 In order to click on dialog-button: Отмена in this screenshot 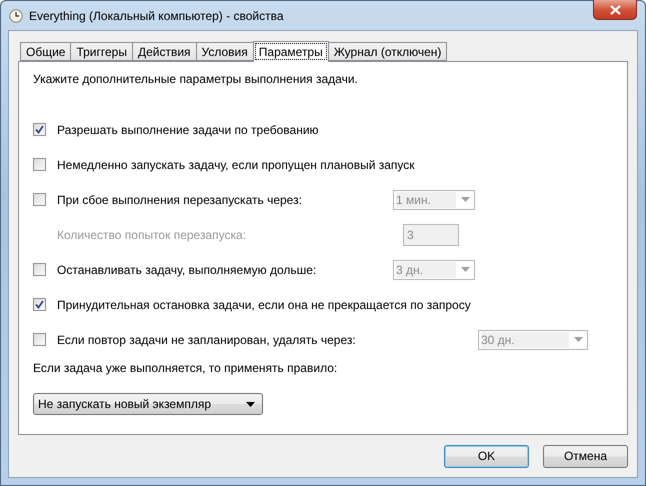, I will do `click(585, 456)`.